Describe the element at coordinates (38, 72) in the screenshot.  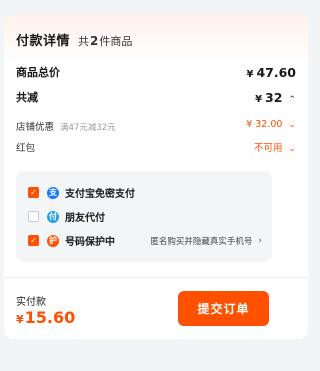
I see `goods-total-label: 商品总价` at that location.